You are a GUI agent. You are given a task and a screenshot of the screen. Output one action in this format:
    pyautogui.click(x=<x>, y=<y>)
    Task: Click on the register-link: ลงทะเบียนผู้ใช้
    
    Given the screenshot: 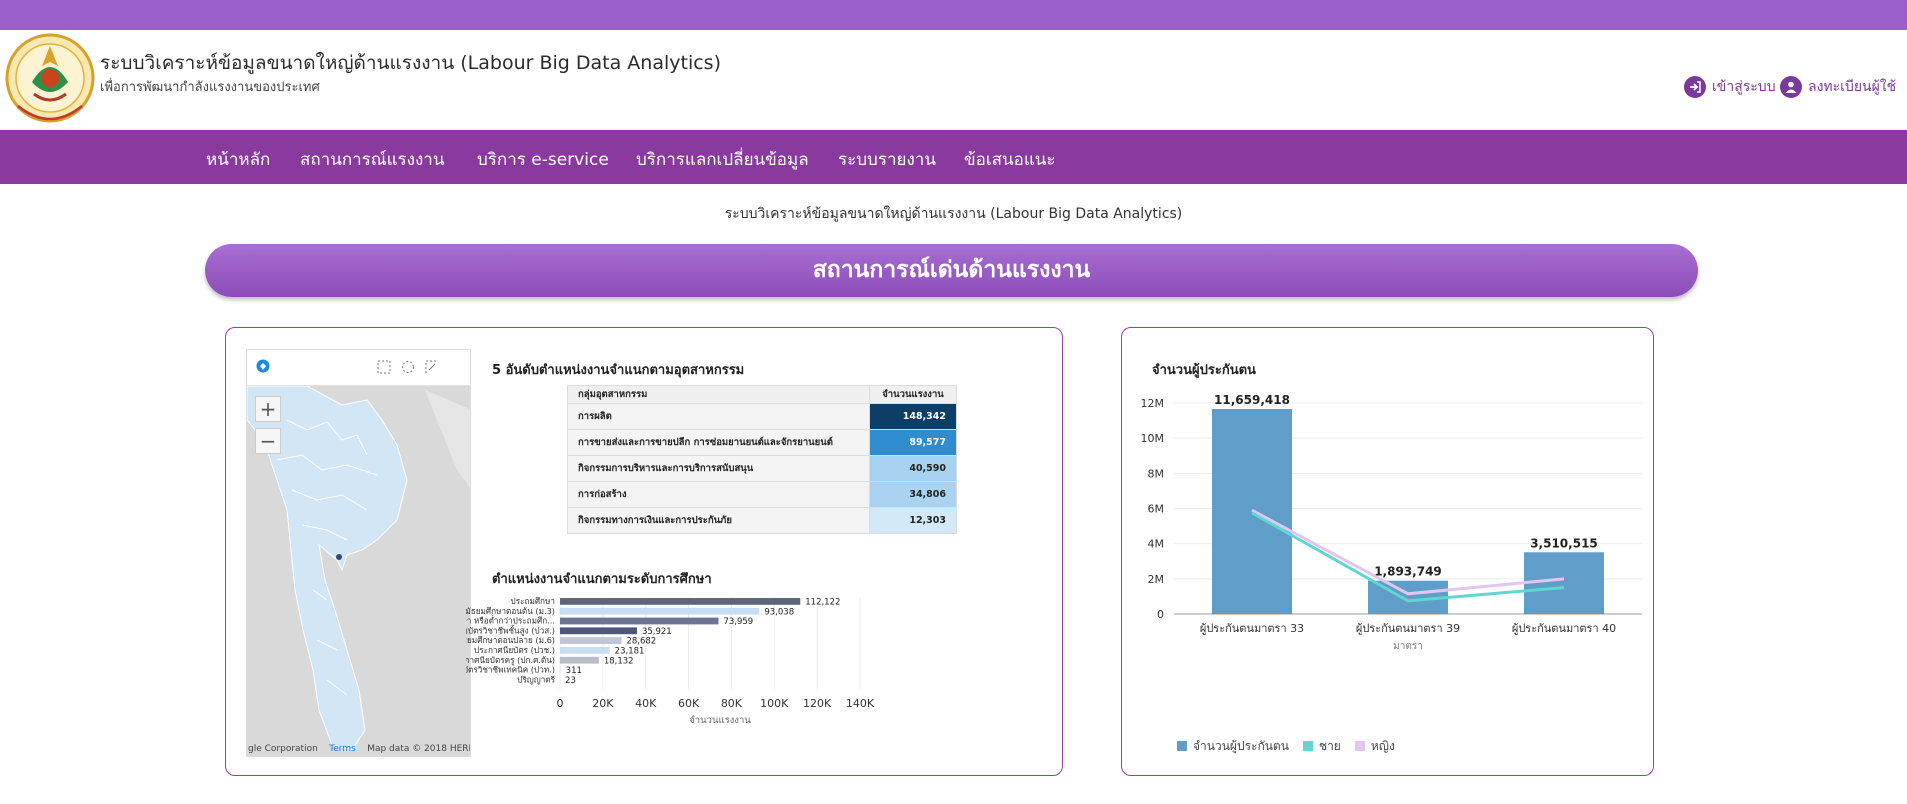 What is the action you would take?
    pyautogui.click(x=1838, y=87)
    